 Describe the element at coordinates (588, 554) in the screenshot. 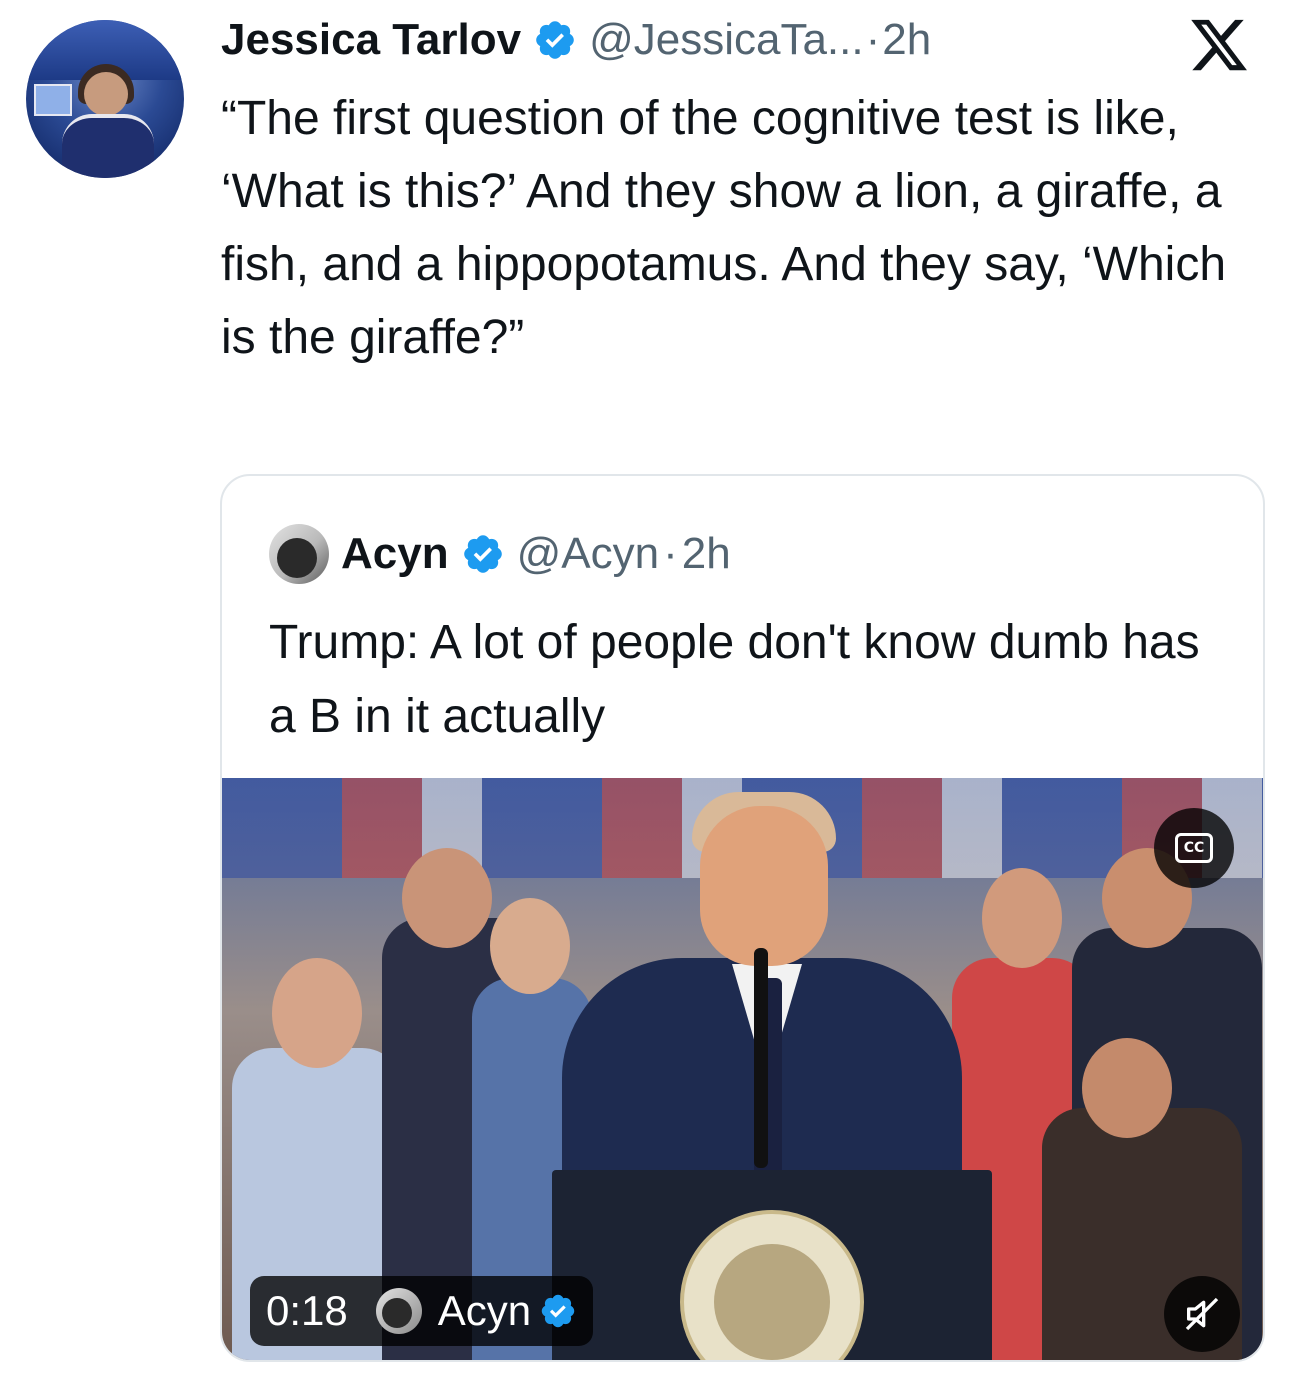

I see `quote-author-handle: @Acyn` at that location.